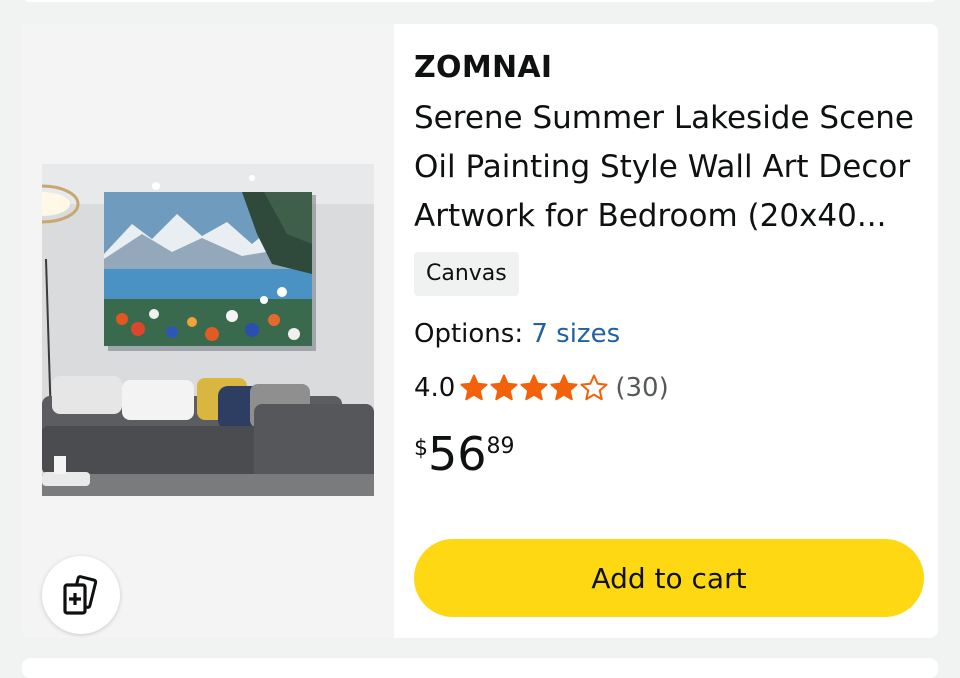  I want to click on star-rating, so click(534, 388).